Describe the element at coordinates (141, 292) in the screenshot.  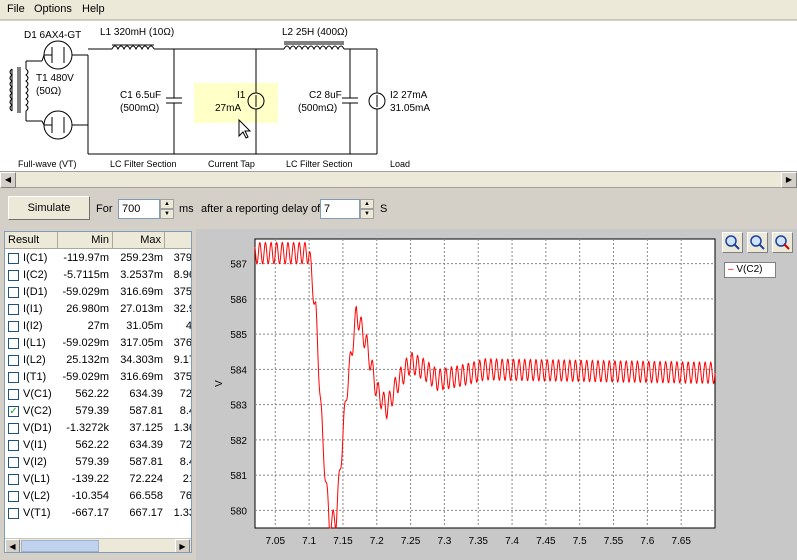
I see `row-max: 316.69m` at that location.